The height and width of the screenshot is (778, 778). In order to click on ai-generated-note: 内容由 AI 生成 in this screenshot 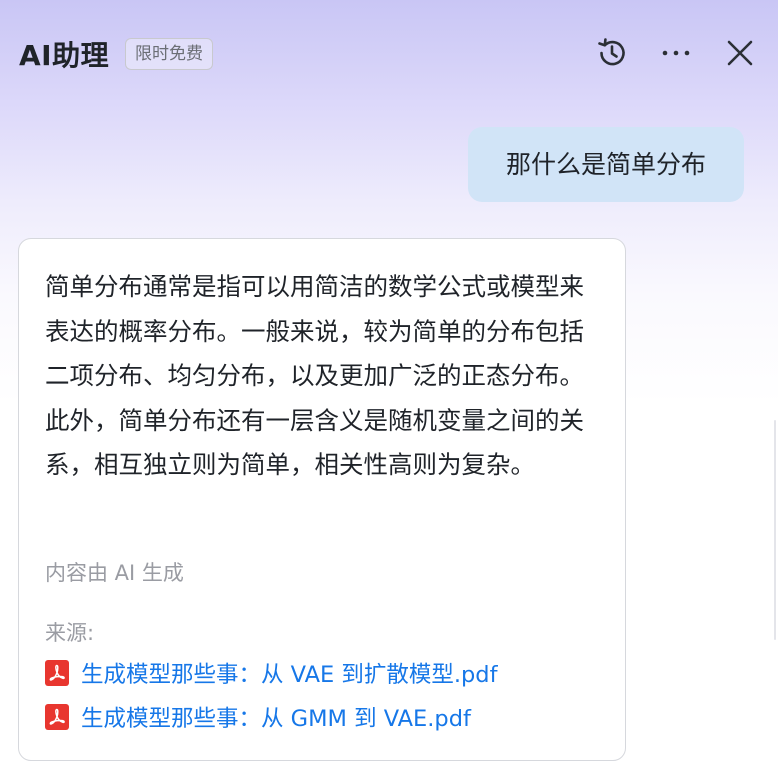, I will do `click(114, 573)`.